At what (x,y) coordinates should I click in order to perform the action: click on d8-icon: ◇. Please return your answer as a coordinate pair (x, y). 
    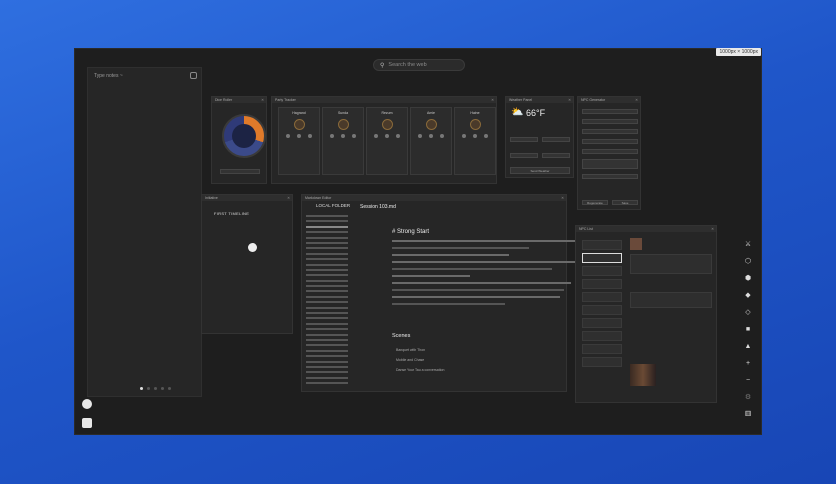
    Looking at the image, I should click on (748, 313).